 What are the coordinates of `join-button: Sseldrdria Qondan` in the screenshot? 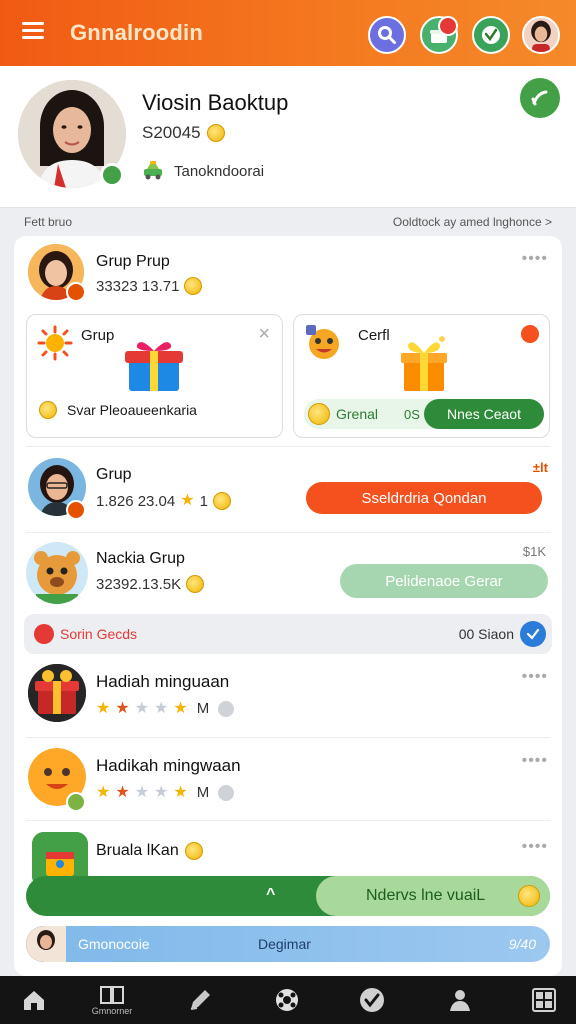 It's located at (424, 498).